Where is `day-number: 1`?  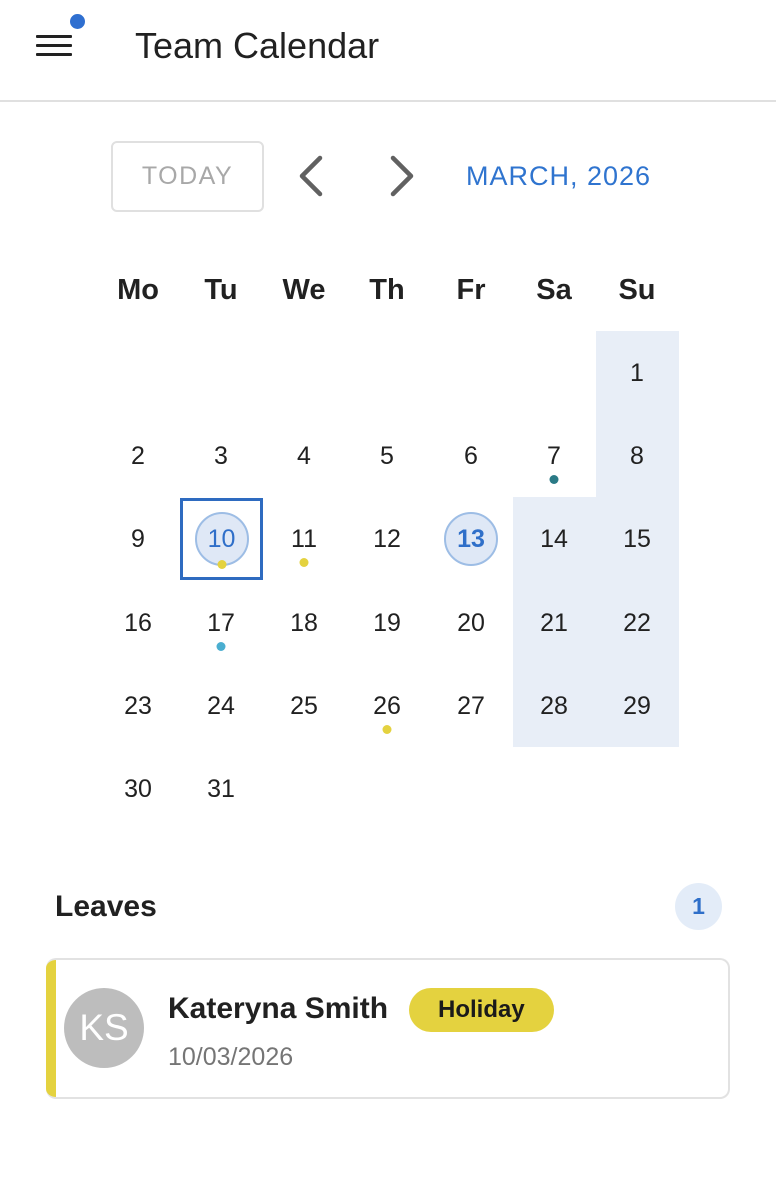 day-number: 1 is located at coordinates (637, 372).